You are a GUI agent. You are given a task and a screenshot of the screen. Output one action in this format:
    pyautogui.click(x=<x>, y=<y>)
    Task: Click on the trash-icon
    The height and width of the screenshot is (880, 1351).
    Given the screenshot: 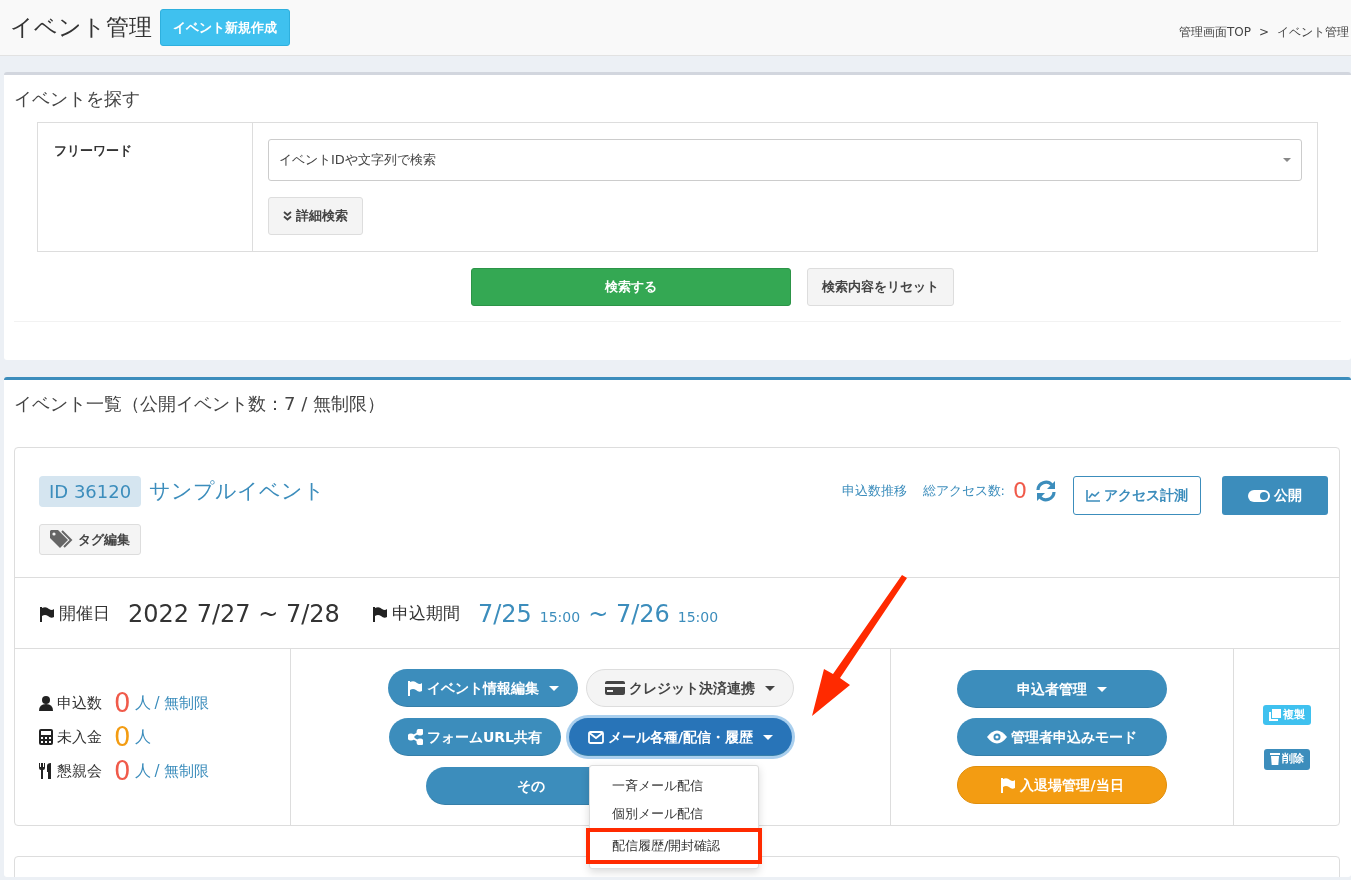 What is the action you would take?
    pyautogui.click(x=1274, y=759)
    